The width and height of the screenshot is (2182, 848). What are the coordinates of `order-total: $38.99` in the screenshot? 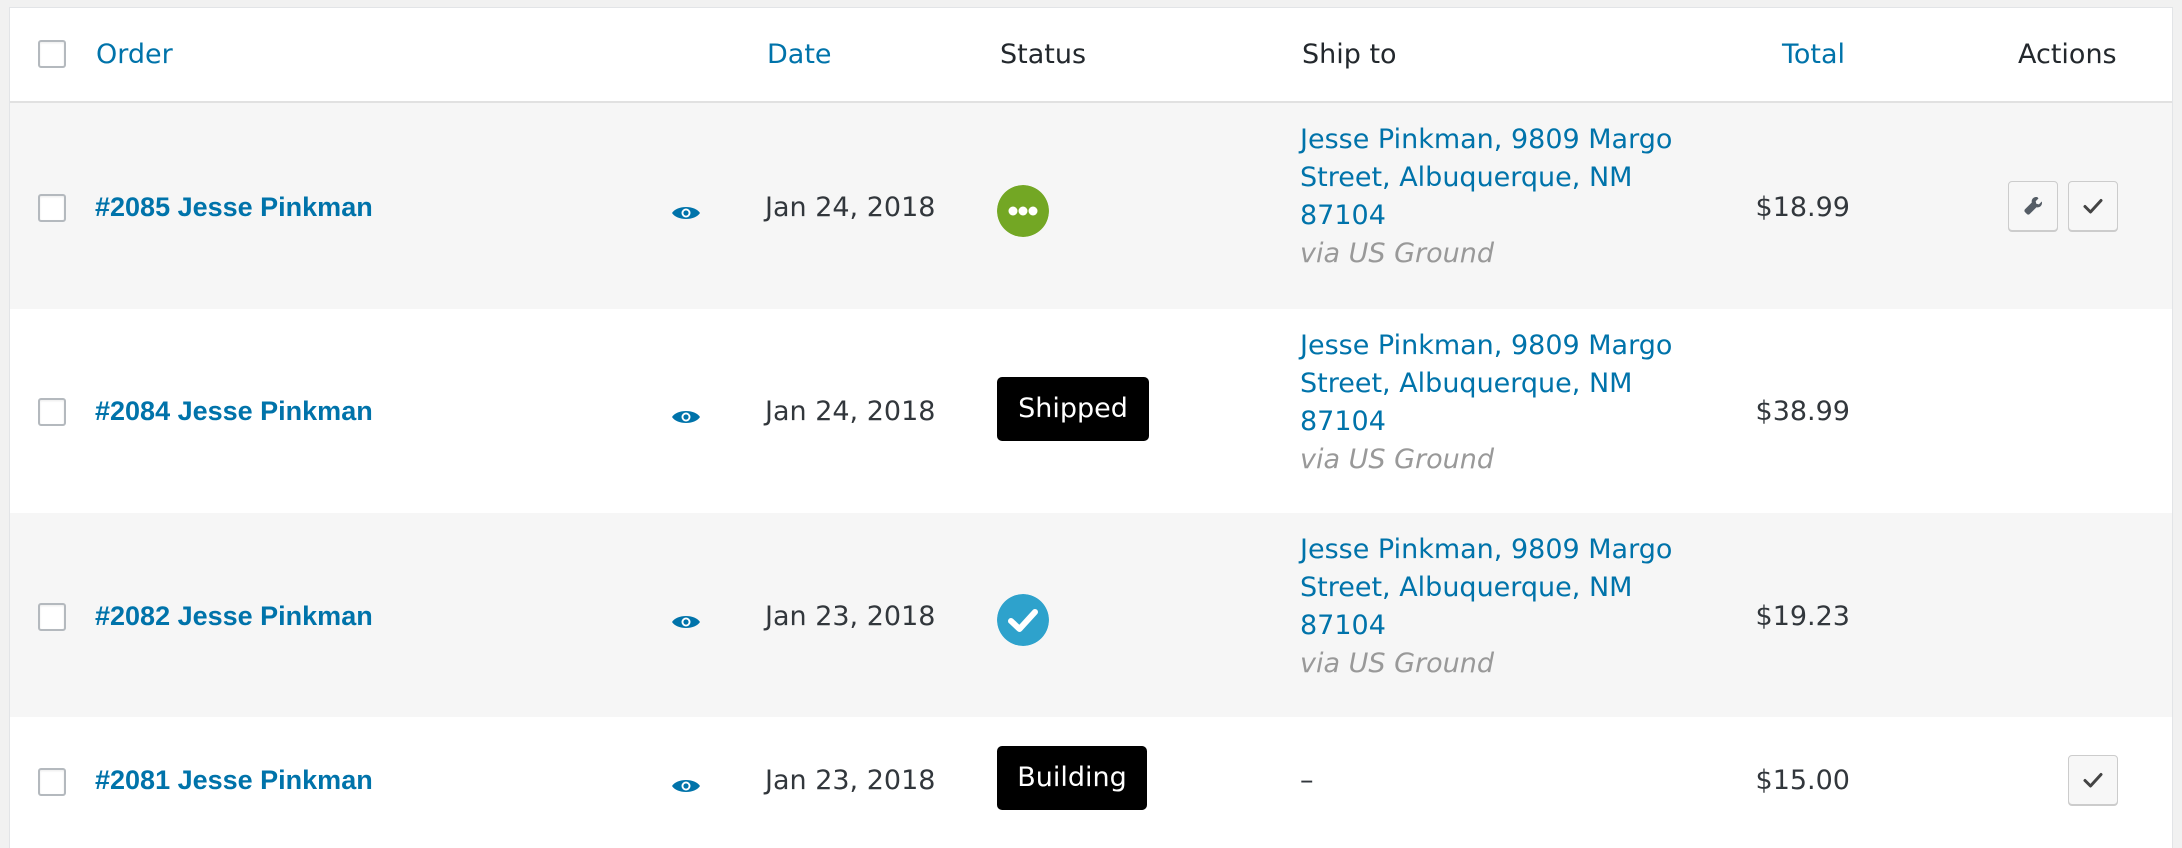 It's located at (1802, 411).